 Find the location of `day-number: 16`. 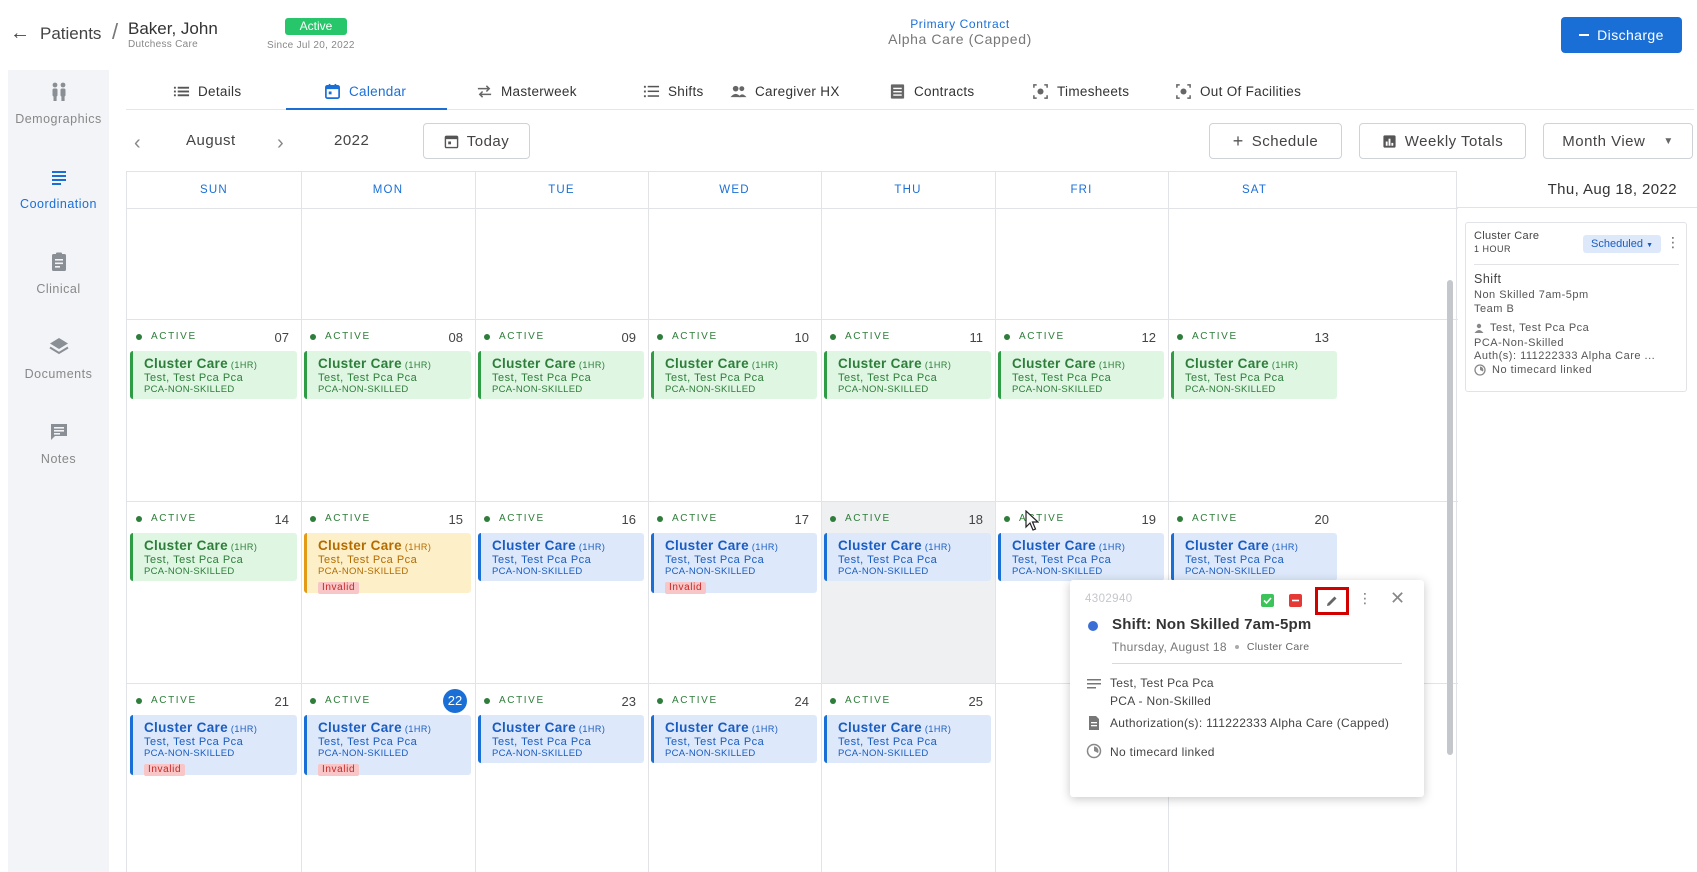

day-number: 16 is located at coordinates (621, 519).